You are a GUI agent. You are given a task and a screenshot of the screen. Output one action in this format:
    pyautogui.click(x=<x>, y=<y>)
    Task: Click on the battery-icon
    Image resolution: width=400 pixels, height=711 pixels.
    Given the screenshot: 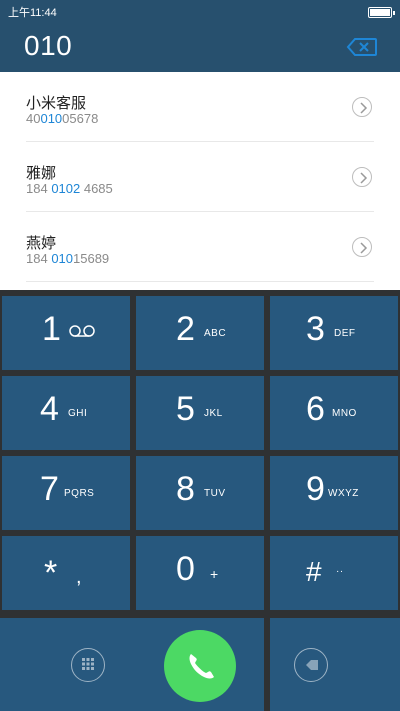 What is the action you would take?
    pyautogui.click(x=381, y=12)
    